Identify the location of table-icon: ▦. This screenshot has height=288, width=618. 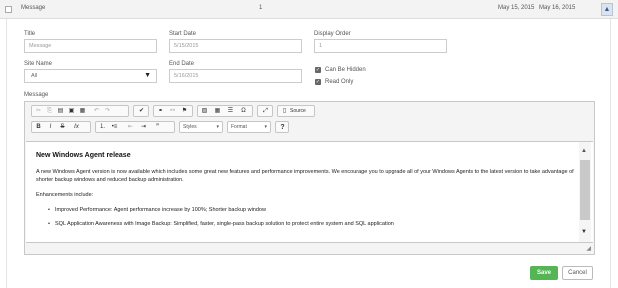
(217, 111).